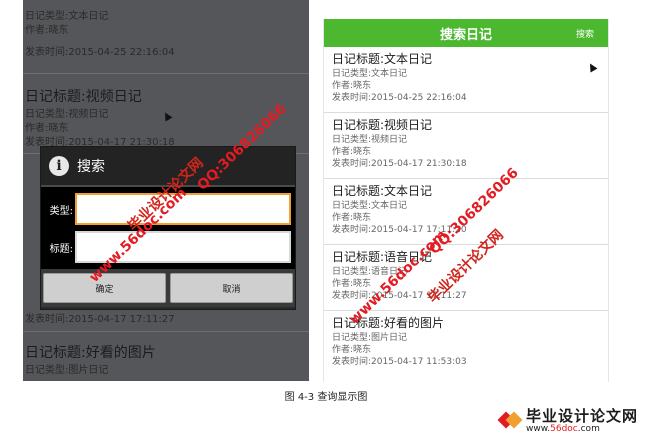 This screenshot has width=652, height=439. What do you see at coordinates (510, 421) in the screenshot?
I see `logo-icon` at bounding box center [510, 421].